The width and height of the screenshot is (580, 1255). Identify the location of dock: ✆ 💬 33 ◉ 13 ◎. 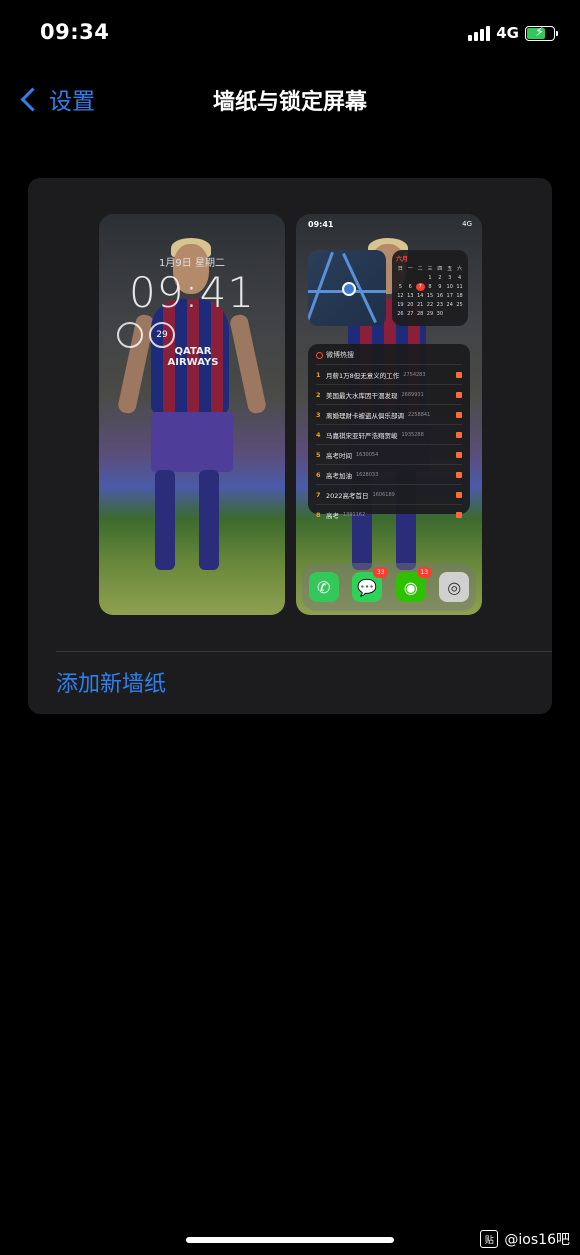
(389, 587).